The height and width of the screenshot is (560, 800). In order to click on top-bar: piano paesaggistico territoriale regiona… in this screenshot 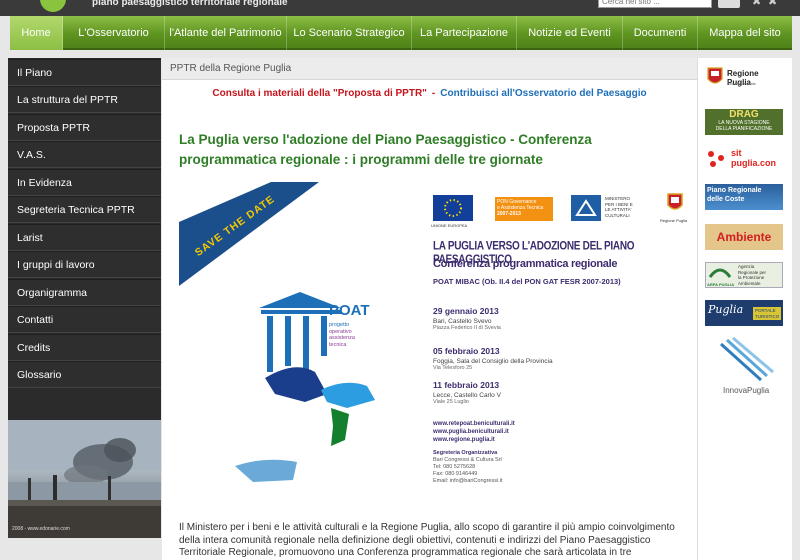, I will do `click(400, 8)`.